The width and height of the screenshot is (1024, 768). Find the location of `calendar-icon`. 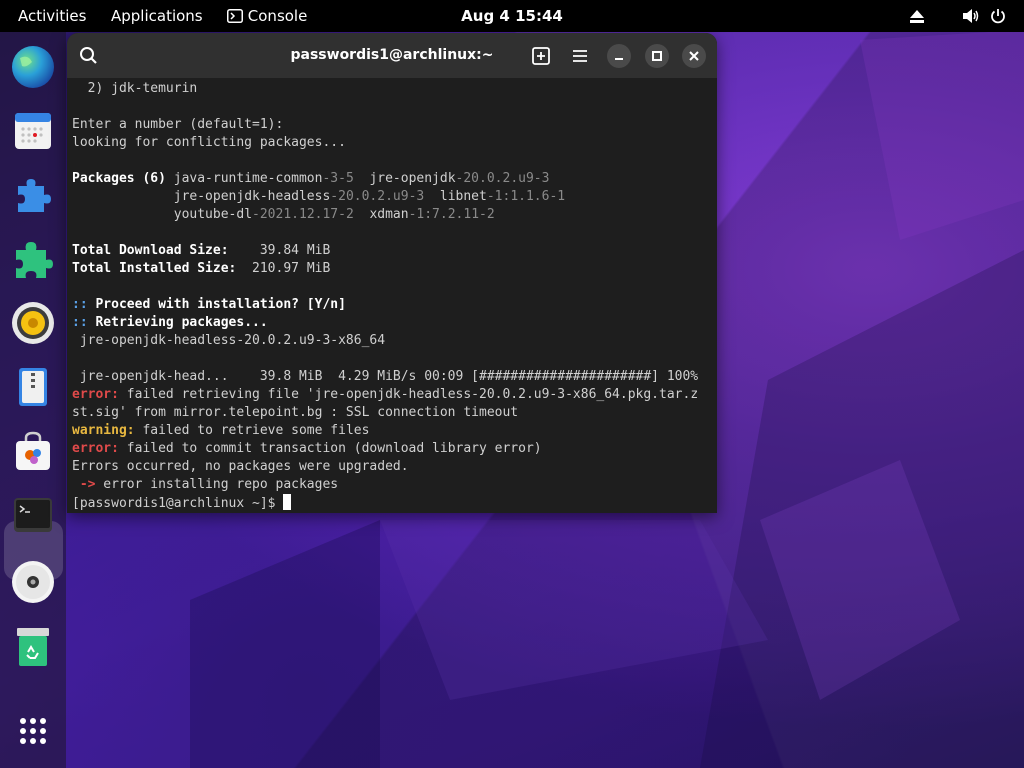

calendar-icon is located at coordinates (33, 131).